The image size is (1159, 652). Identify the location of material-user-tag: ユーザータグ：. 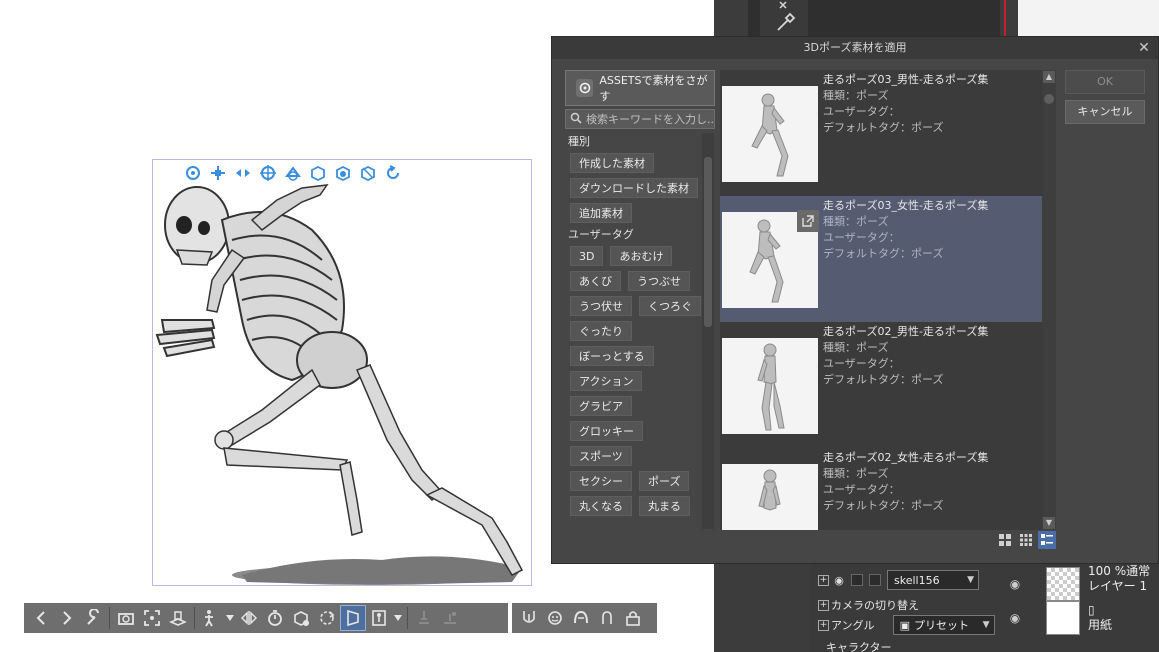
(861, 489).